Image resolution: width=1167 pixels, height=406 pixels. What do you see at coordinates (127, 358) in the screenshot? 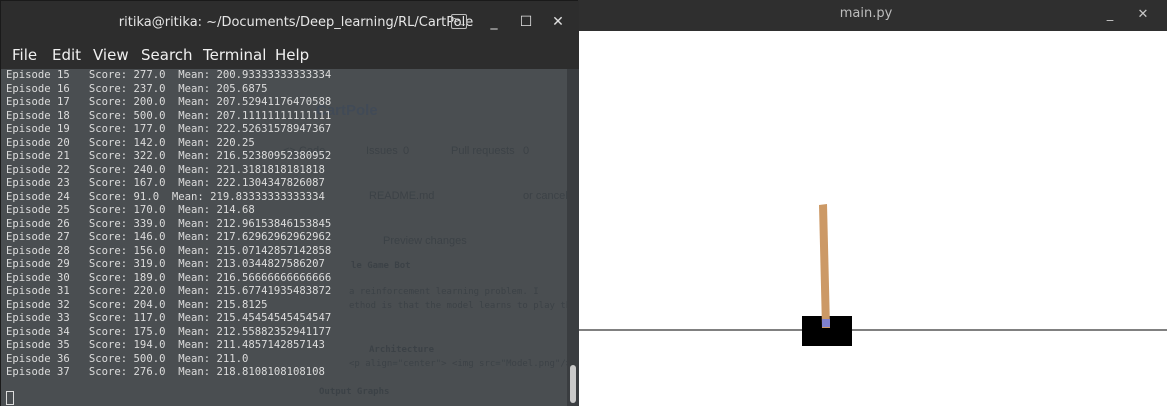
I see `terminal-line: Episode 36 Score: 500.0 Mean: 211.0` at bounding box center [127, 358].